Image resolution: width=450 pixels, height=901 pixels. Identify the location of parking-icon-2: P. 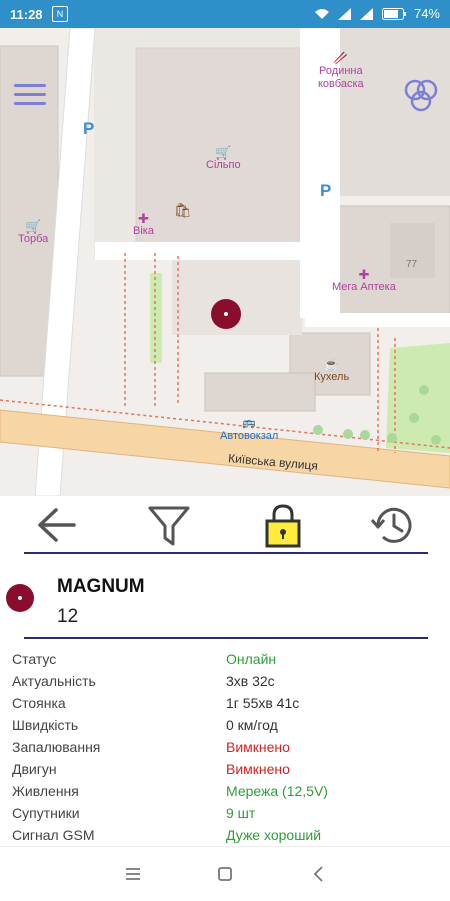
(326, 190).